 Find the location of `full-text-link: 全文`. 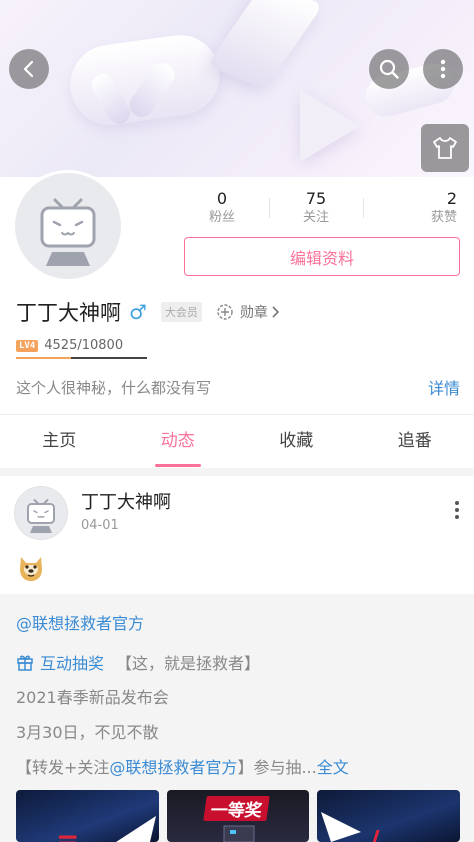

full-text-link: 全文 is located at coordinates (333, 767).